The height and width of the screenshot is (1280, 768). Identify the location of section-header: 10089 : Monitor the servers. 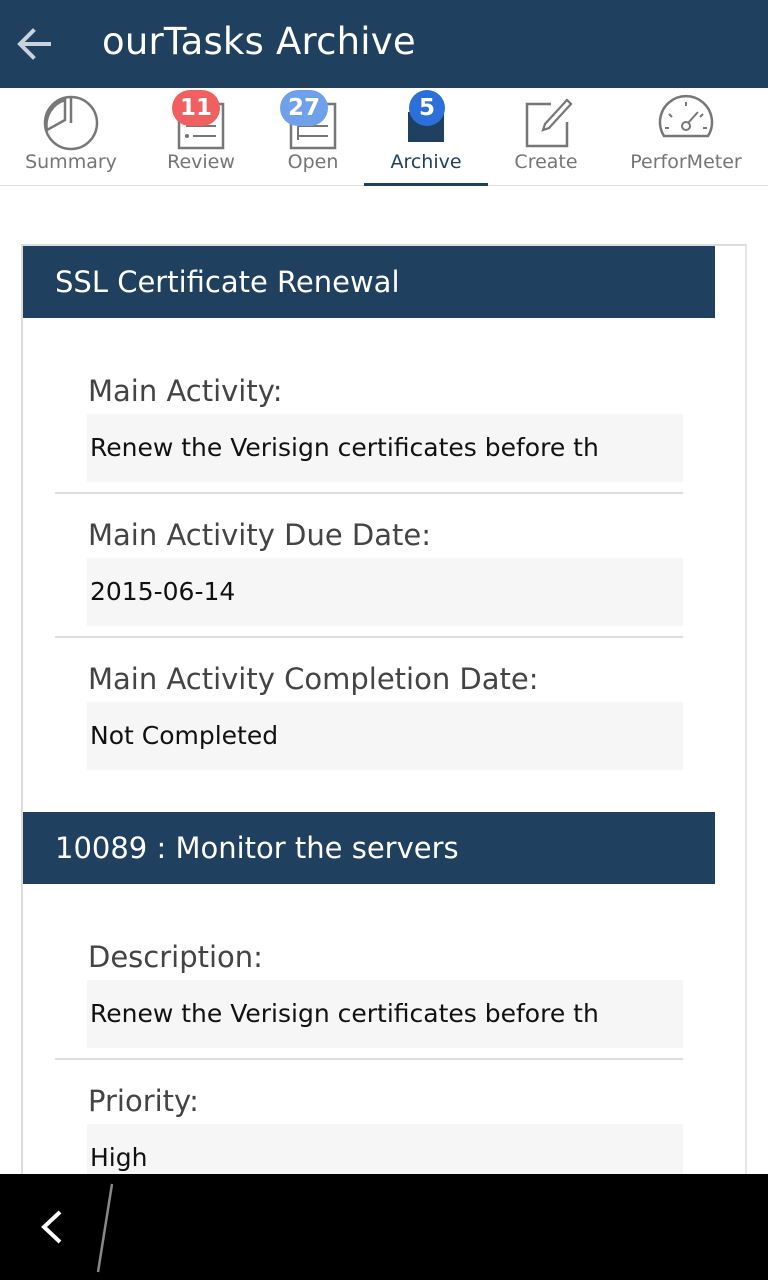
(369, 848).